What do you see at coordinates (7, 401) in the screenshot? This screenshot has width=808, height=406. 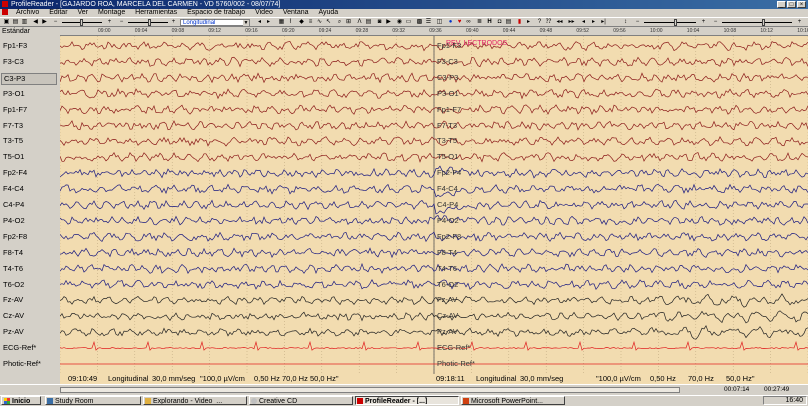 I see `windows-logo-icon` at bounding box center [7, 401].